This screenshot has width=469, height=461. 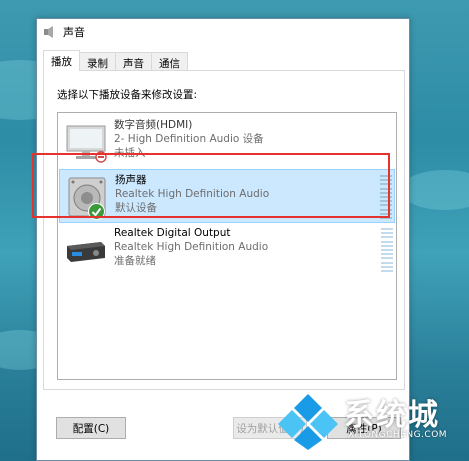 What do you see at coordinates (61, 60) in the screenshot?
I see `tab-playback: 播放` at bounding box center [61, 60].